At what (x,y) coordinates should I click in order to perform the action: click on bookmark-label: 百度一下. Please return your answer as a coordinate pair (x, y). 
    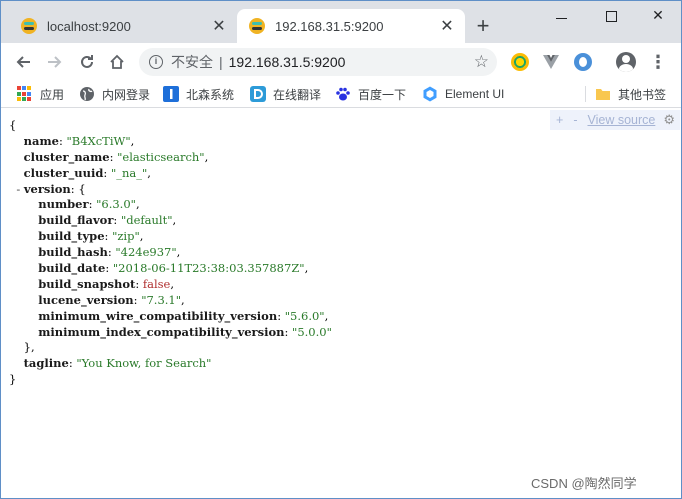
    Looking at the image, I should click on (382, 94).